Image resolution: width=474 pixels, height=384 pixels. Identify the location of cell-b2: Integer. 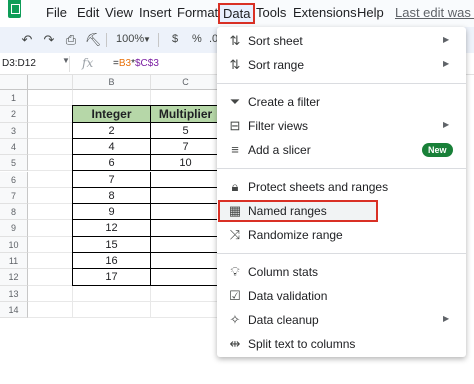
(112, 114).